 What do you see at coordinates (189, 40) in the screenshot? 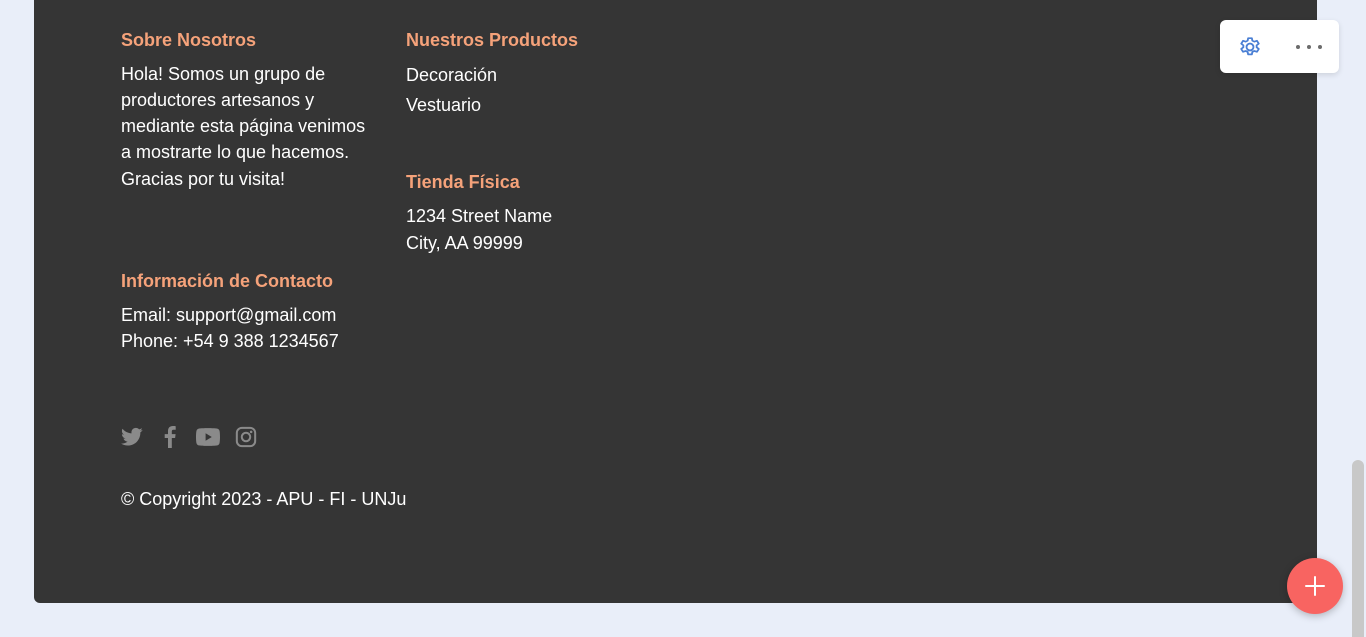
I see `about-heading: Sobre Nosotros` at bounding box center [189, 40].